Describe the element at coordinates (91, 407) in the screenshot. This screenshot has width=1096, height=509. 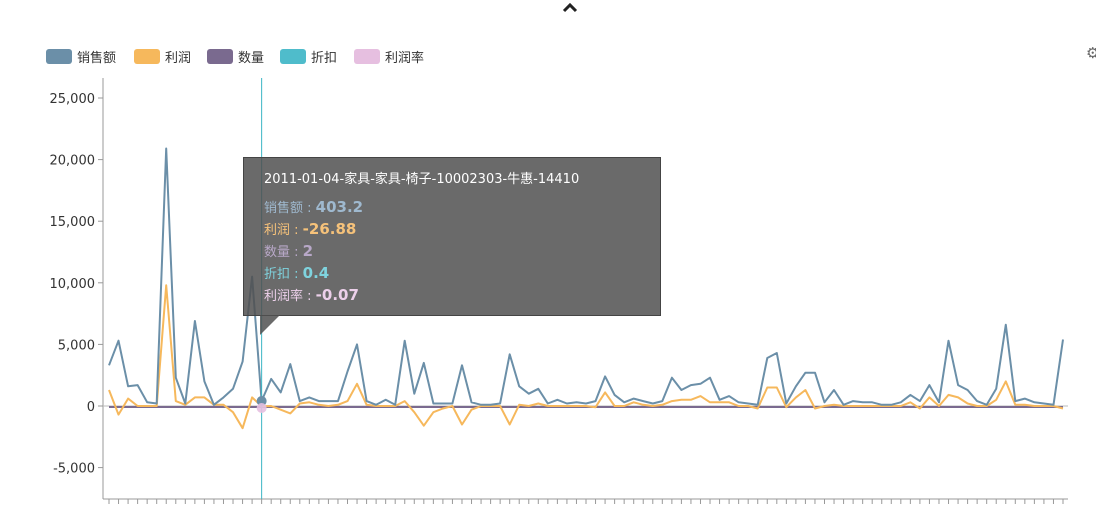
I see `y-tick-label-5: 0` at that location.